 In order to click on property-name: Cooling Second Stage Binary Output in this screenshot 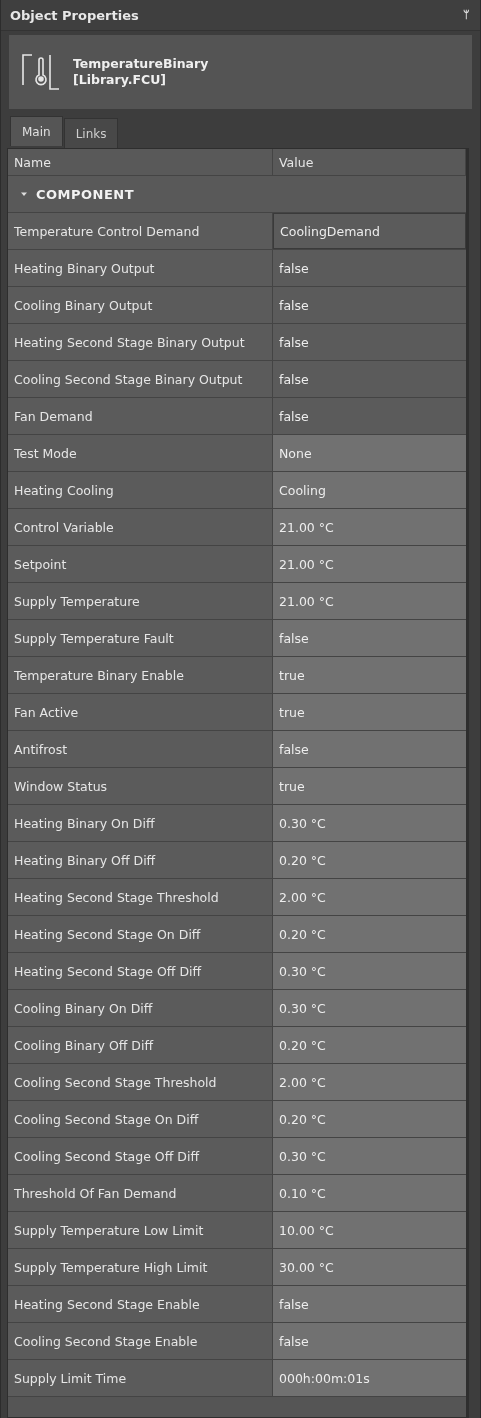, I will do `click(140, 379)`.